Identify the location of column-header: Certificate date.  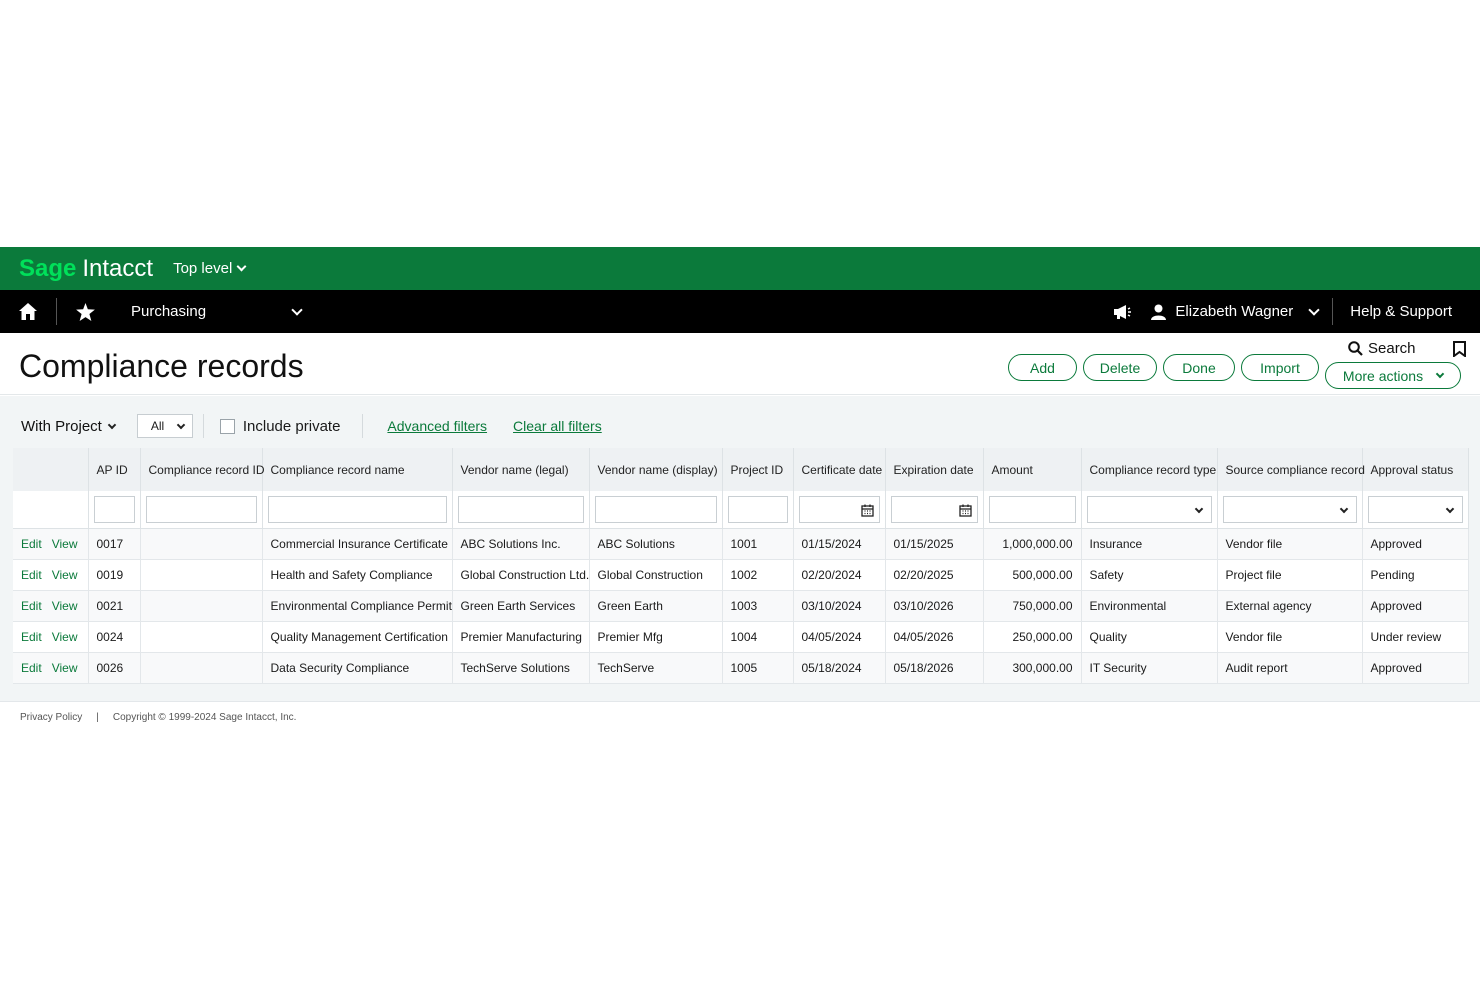
(839, 469).